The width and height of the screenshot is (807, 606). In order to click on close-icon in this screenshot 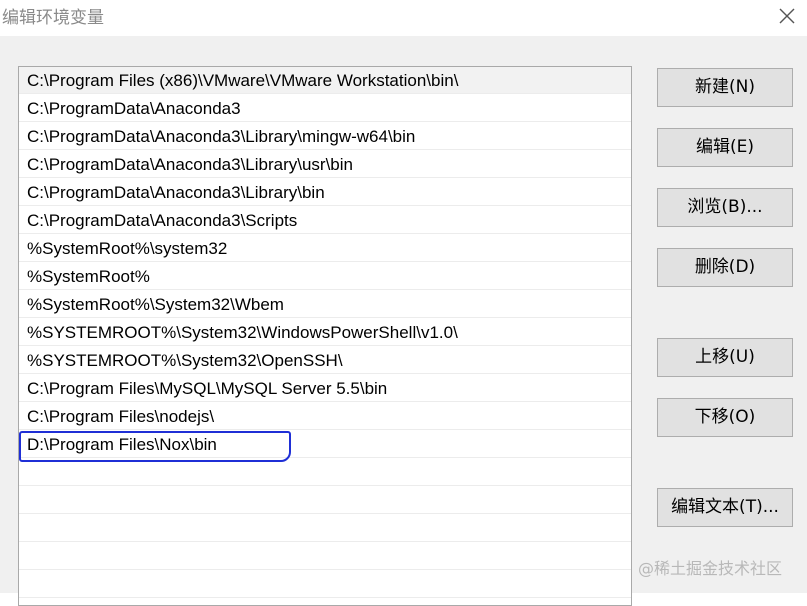, I will do `click(787, 16)`.